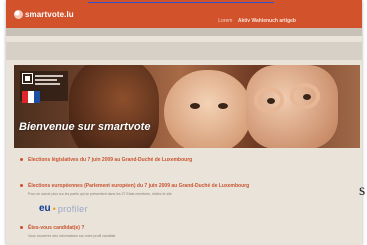  Describe the element at coordinates (18, 14) in the screenshot. I see `logo-icon` at that location.